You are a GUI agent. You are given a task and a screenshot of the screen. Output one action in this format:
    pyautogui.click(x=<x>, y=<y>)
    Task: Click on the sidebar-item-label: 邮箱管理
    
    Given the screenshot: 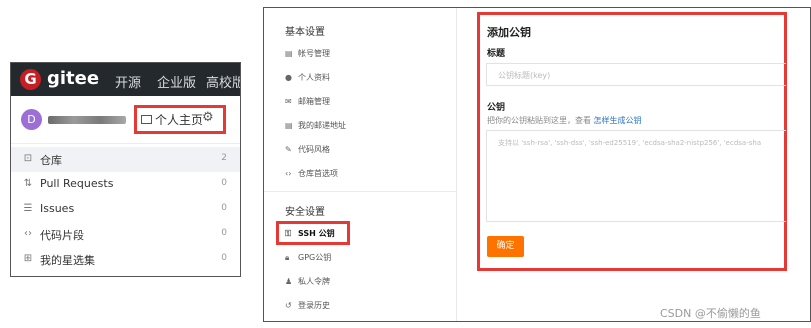 What is the action you would take?
    pyautogui.click(x=314, y=101)
    